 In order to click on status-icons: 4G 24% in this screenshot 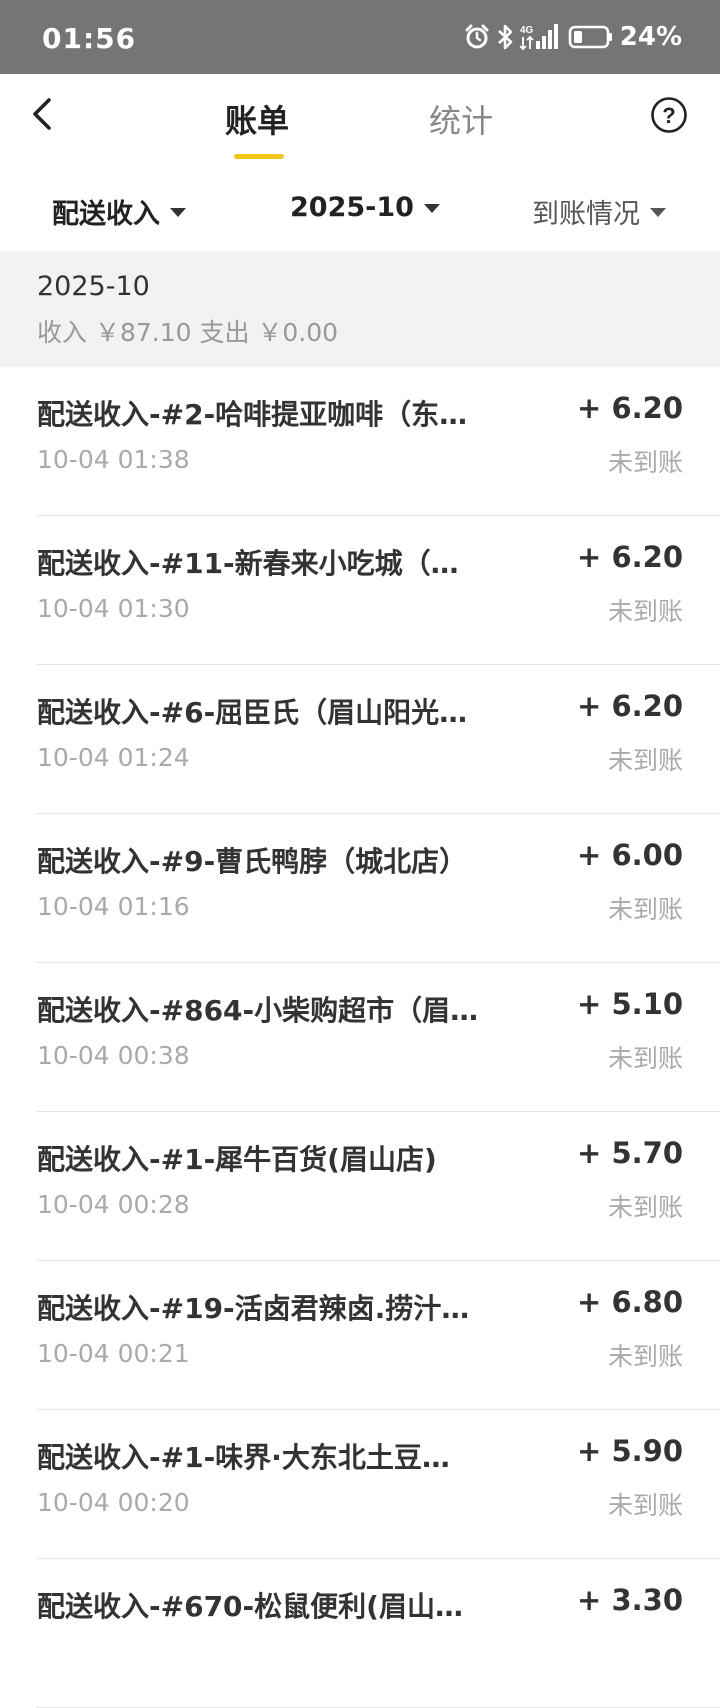, I will do `click(573, 37)`.